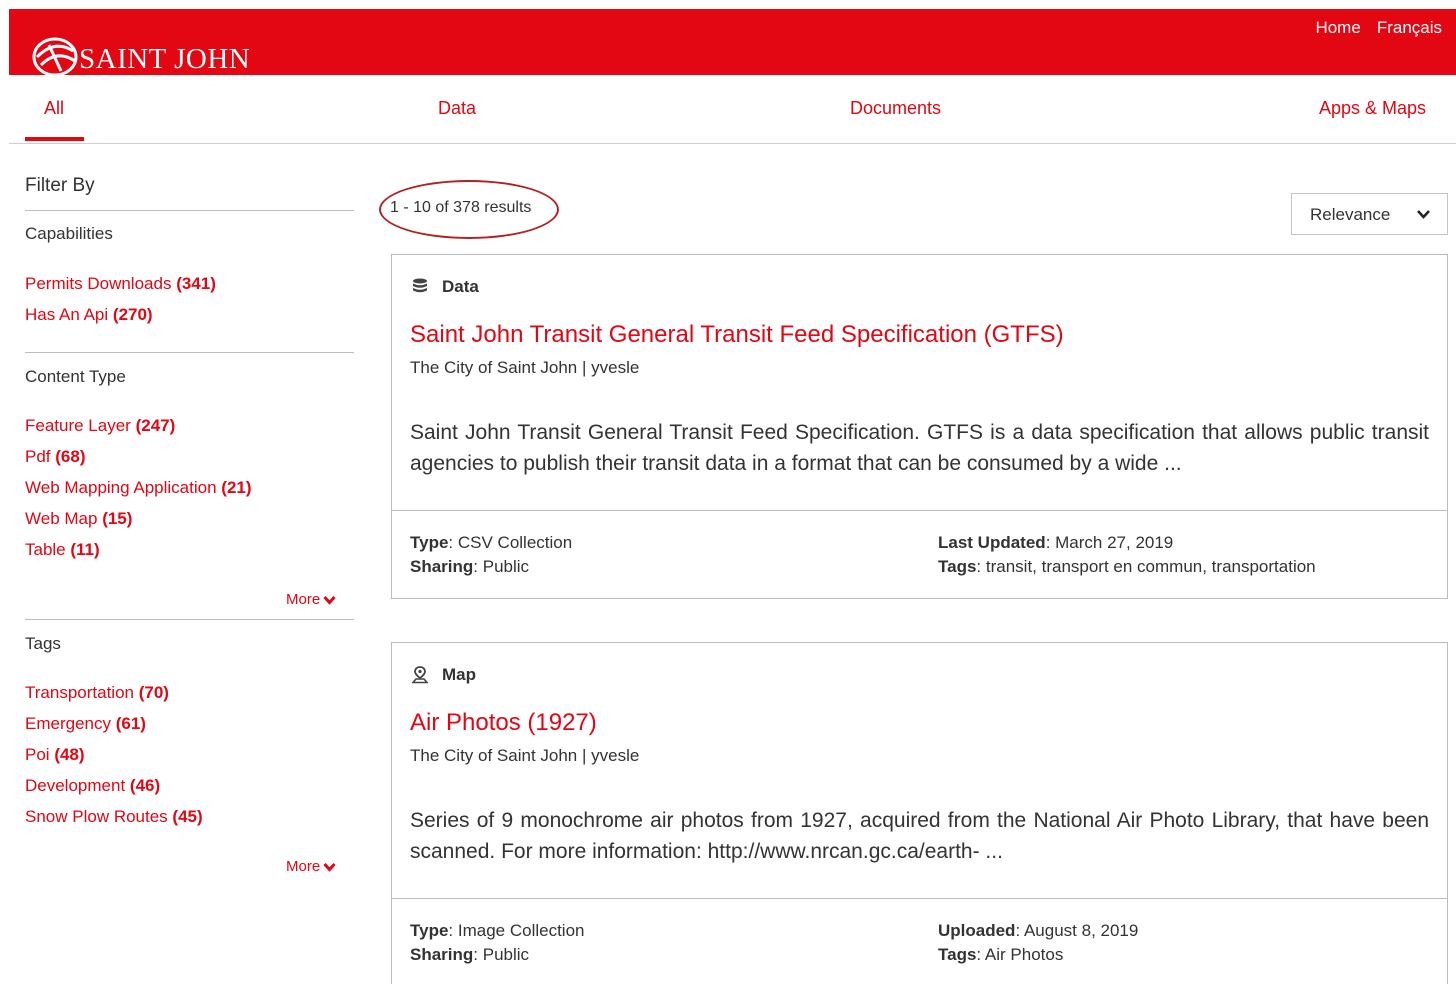 Image resolution: width=1456 pixels, height=984 pixels. I want to click on saint-john-logo: SAINT JOHN, so click(140, 57).